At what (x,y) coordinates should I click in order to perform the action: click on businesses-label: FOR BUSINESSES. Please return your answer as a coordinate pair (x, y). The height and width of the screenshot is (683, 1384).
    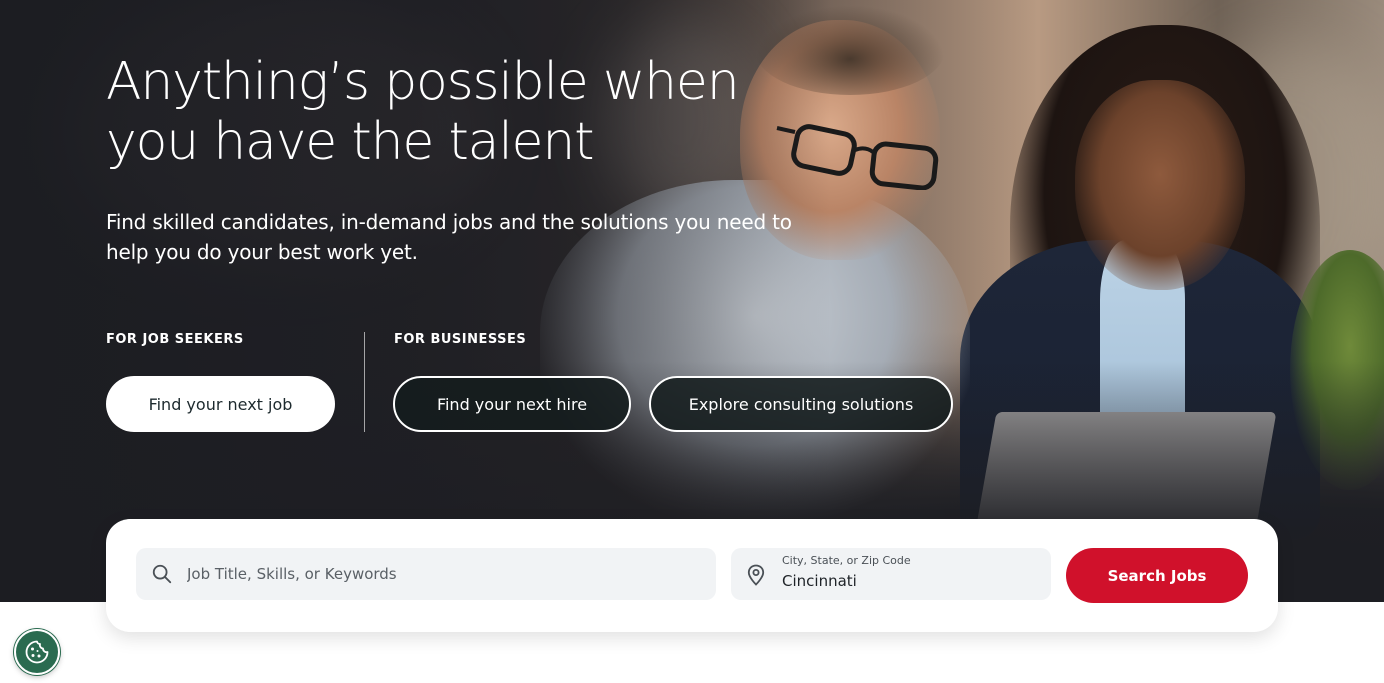
    Looking at the image, I should click on (460, 339).